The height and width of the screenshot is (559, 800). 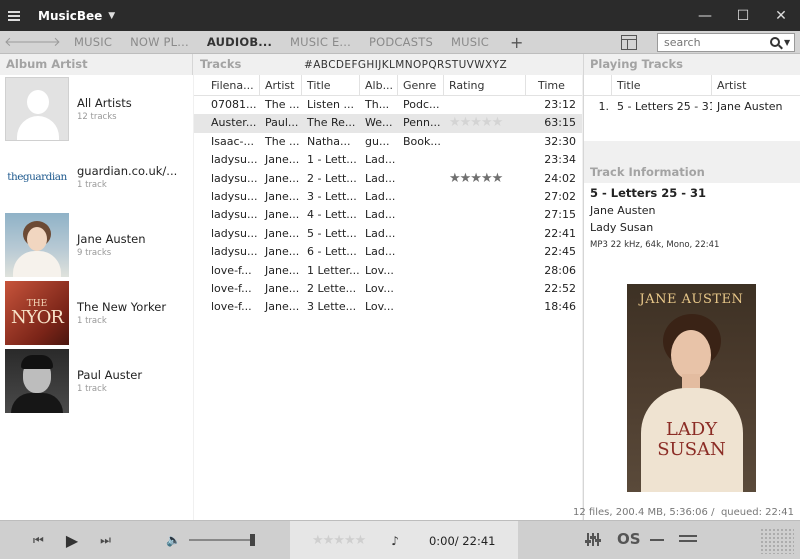 I want to click on cell-time: 22:45, so click(x=560, y=252).